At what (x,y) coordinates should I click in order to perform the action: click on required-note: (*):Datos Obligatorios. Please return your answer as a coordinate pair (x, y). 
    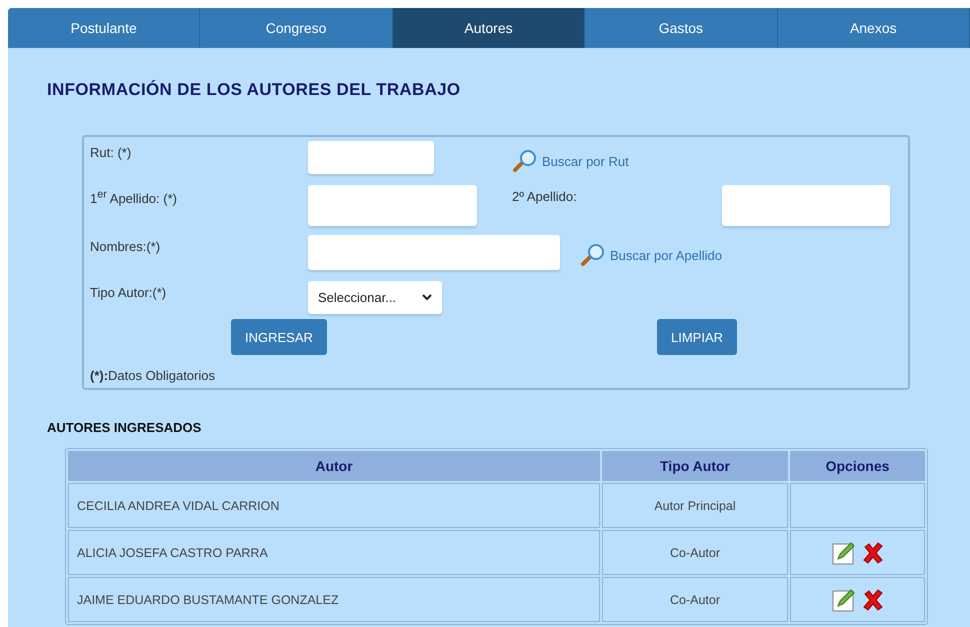
    Looking at the image, I should click on (153, 375).